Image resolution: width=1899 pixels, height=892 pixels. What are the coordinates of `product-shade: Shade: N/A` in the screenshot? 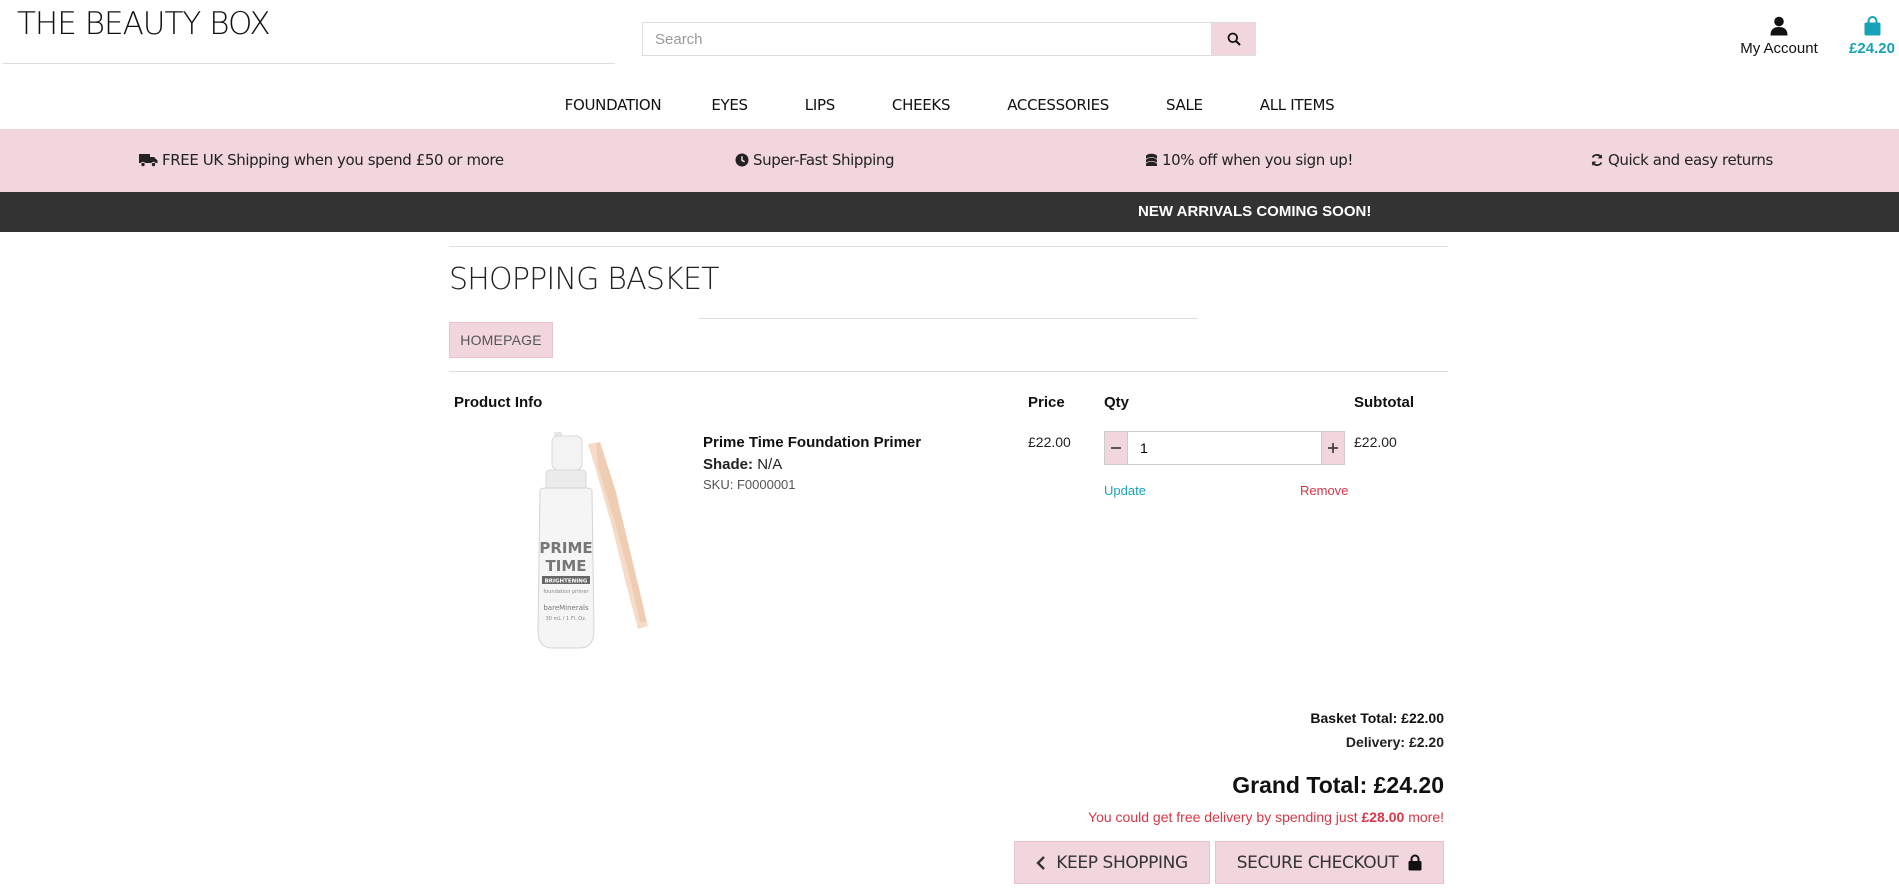 It's located at (742, 464).